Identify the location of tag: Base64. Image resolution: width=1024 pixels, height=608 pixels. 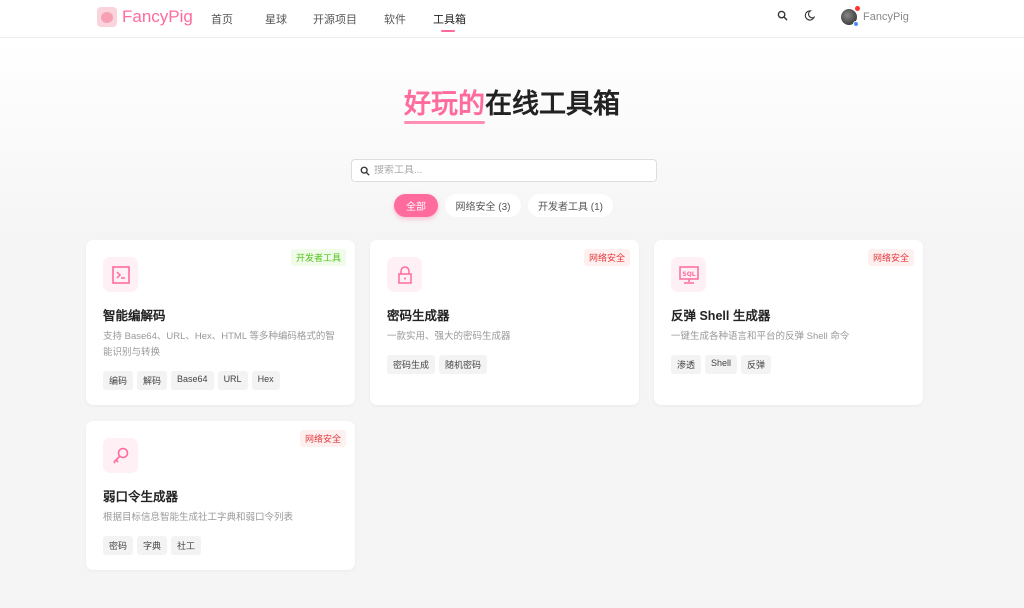
(192, 380).